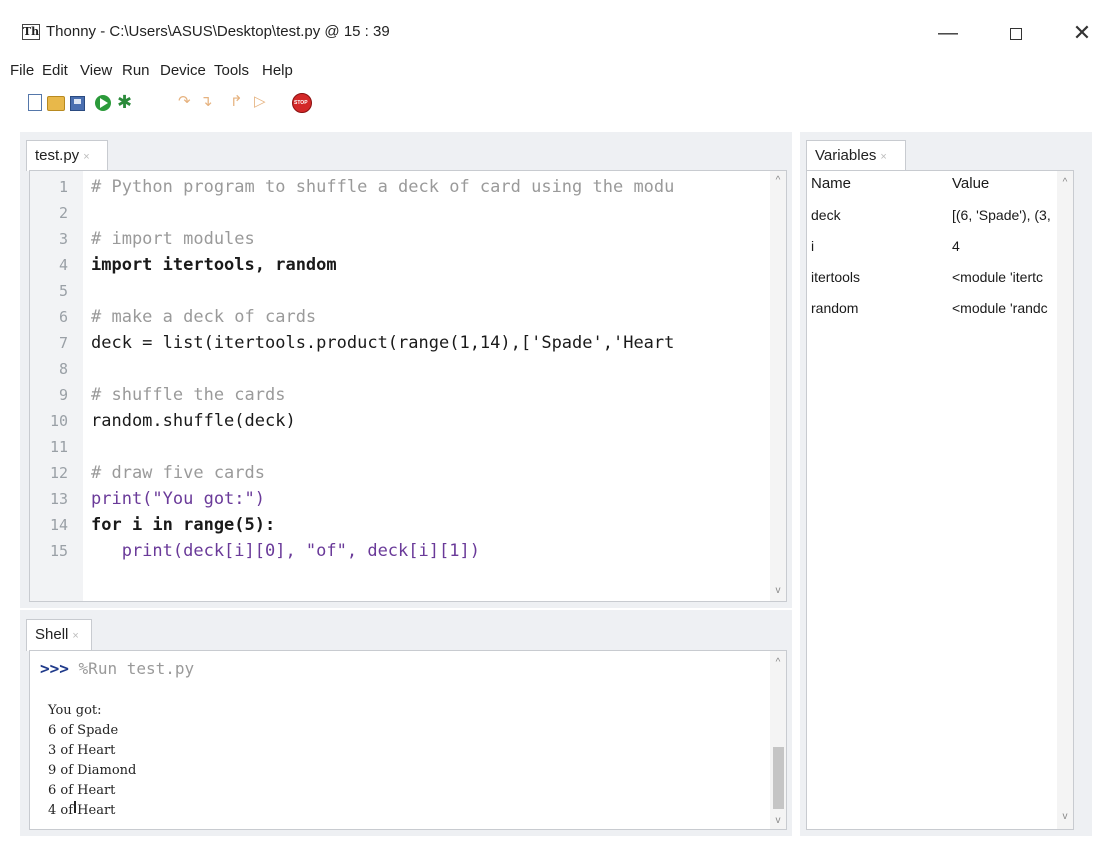 This screenshot has width=1112, height=842. Describe the element at coordinates (82, 750) in the screenshot. I see `output-line: 3 of Heart` at that location.